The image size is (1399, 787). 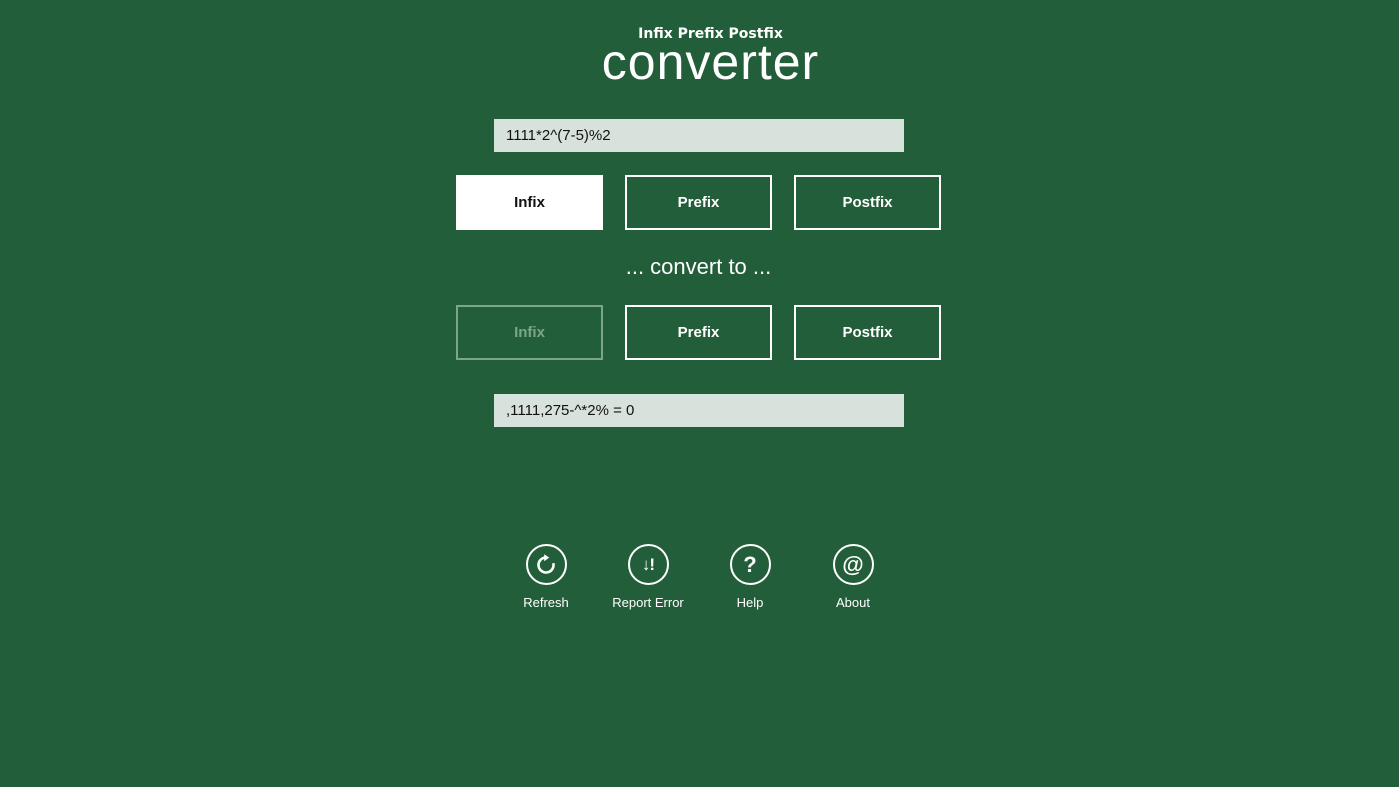 What do you see at coordinates (698, 332) in the screenshot?
I see `to-prefix-button: Prefix` at bounding box center [698, 332].